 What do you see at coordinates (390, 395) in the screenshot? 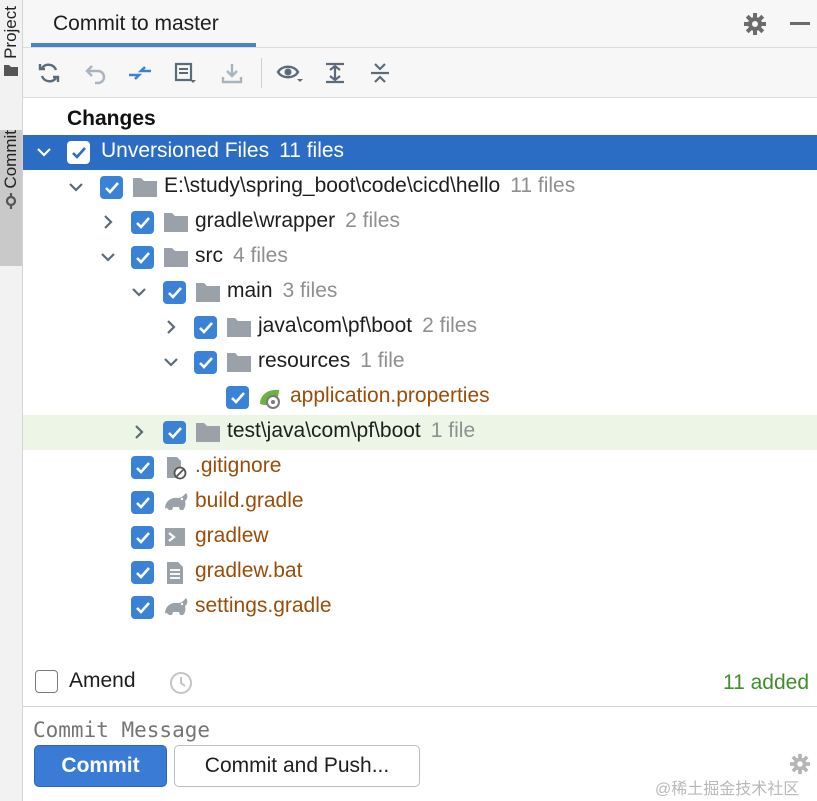
I see `tree-row-label: application.properties` at bounding box center [390, 395].